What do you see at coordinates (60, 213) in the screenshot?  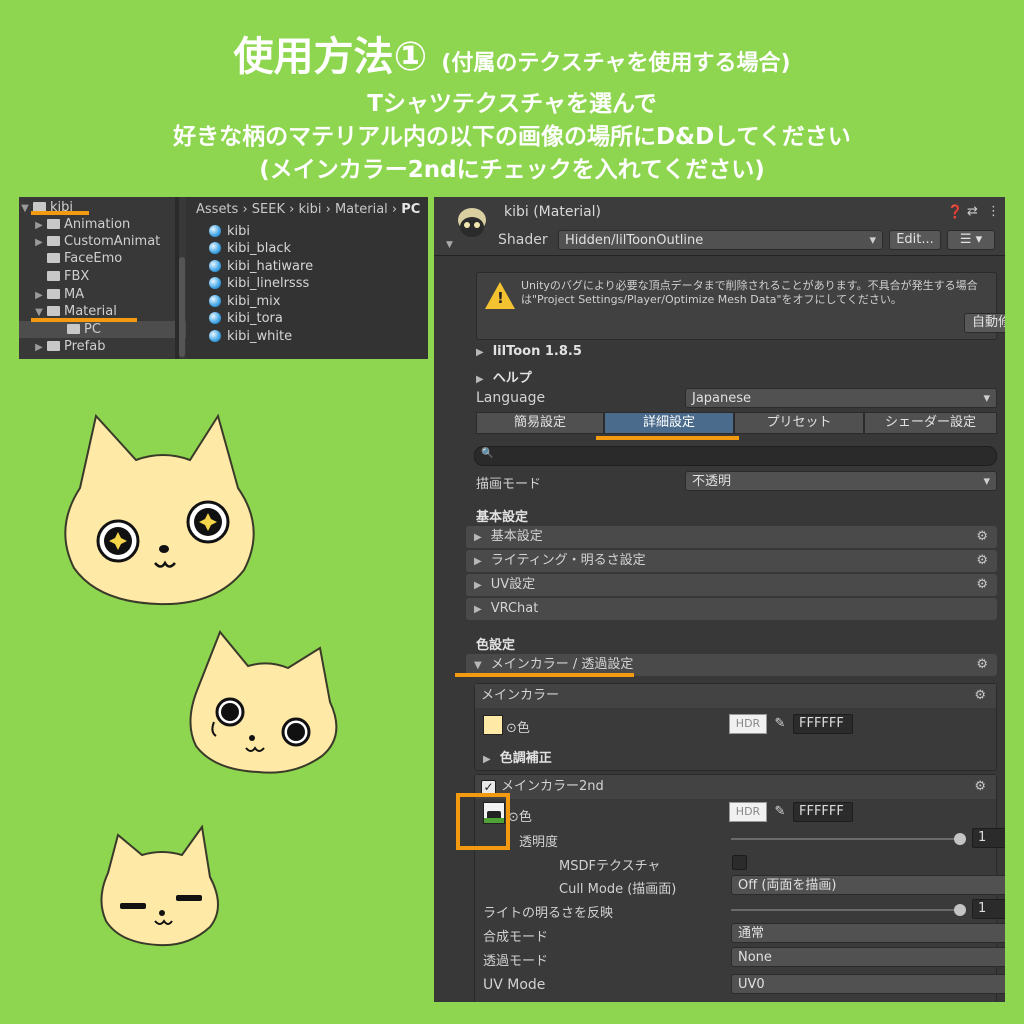 I see `highlight-kibi` at bounding box center [60, 213].